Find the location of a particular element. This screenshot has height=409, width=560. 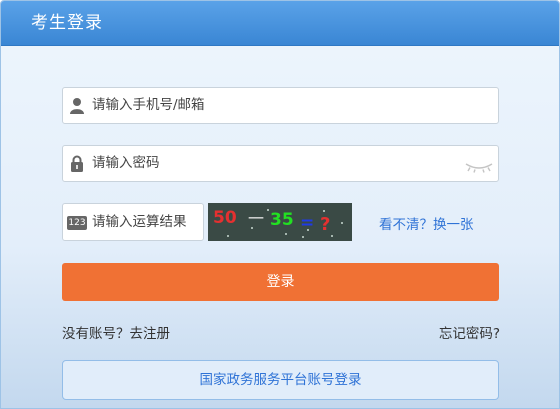

captcha-question: ? is located at coordinates (325, 224).